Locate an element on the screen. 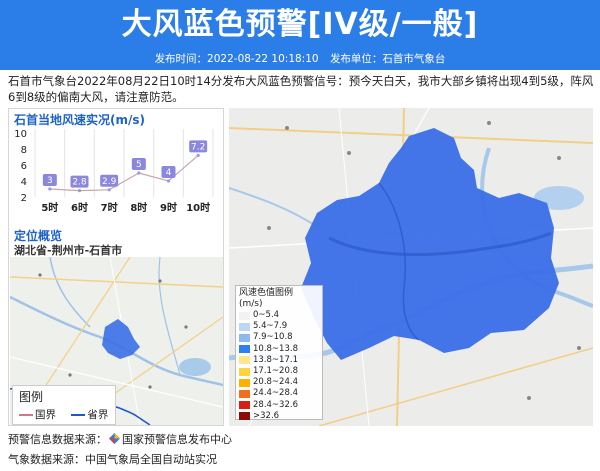  country-border-swatch is located at coordinates (26, 415).